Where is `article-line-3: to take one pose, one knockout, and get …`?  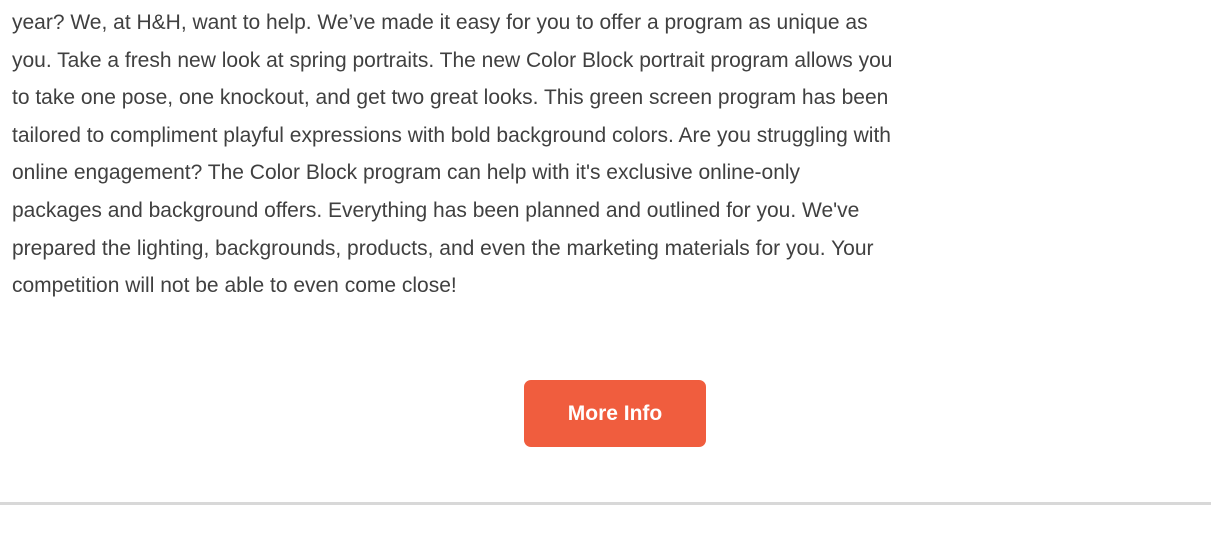 article-line-3: to take one pose, one knockout, and get … is located at coordinates (450, 98).